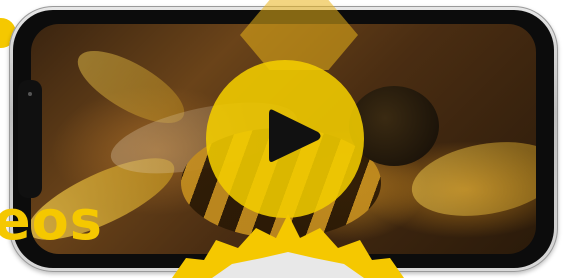  Describe the element at coordinates (288, 246) in the screenshot. I see `star-burst-badge` at that location.